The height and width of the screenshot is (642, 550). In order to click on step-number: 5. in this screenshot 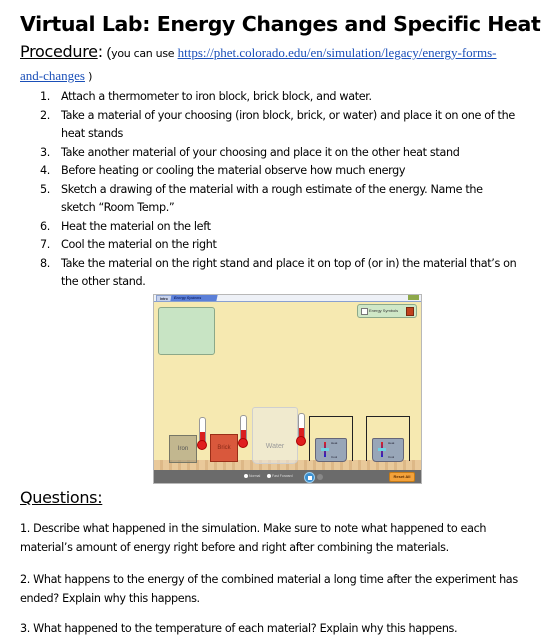, I will do `click(45, 189)`.